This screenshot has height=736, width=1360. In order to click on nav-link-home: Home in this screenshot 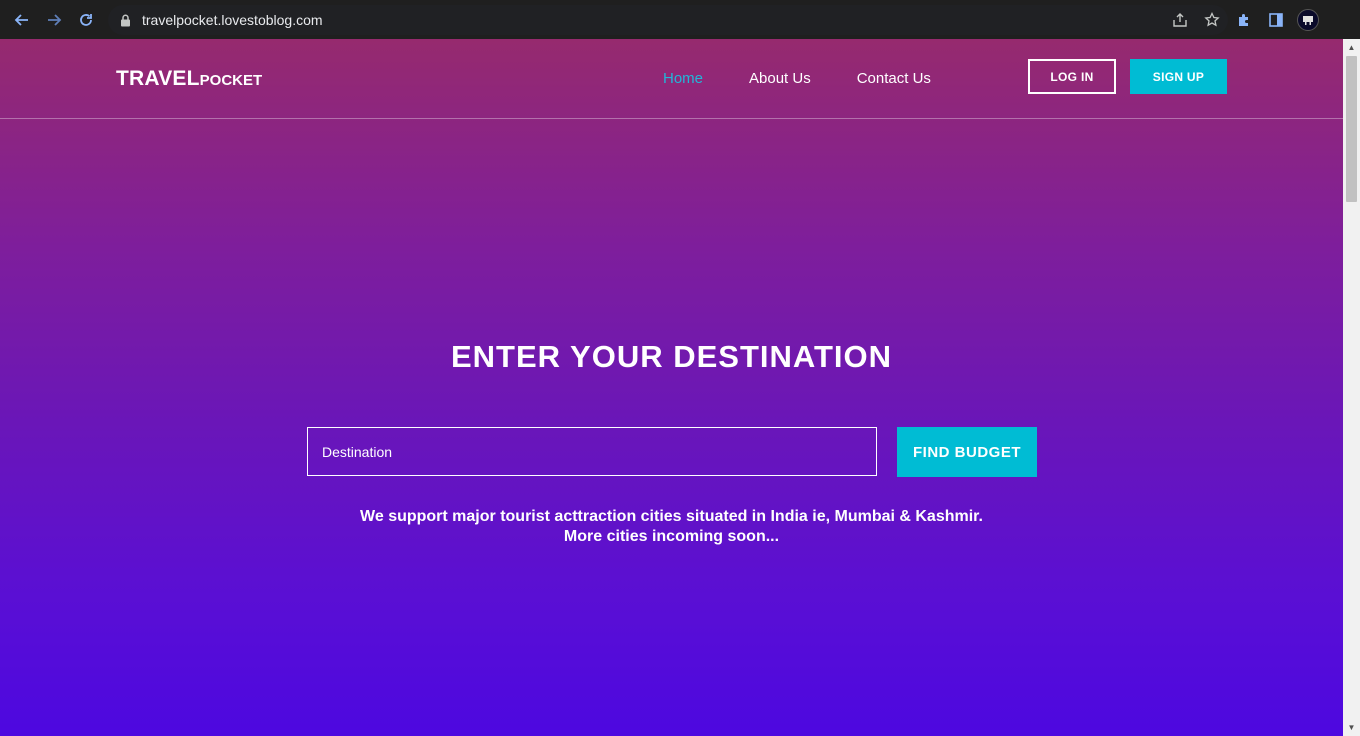, I will do `click(683, 78)`.